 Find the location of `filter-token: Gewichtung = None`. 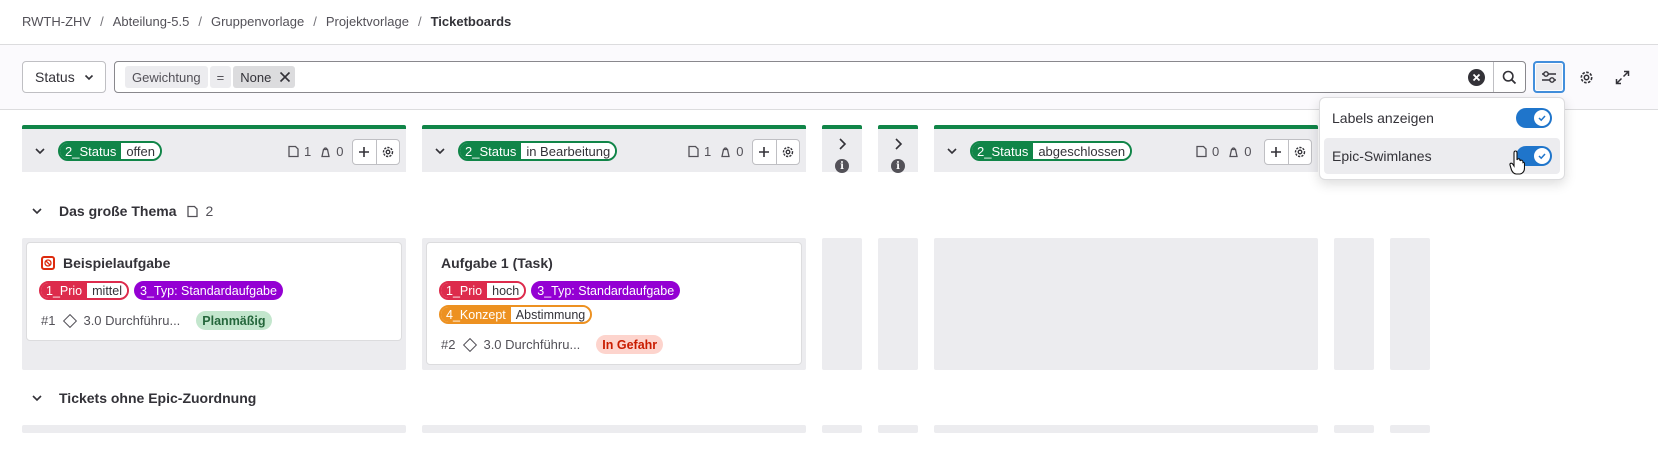

filter-token: Gewichtung = None is located at coordinates (211, 77).